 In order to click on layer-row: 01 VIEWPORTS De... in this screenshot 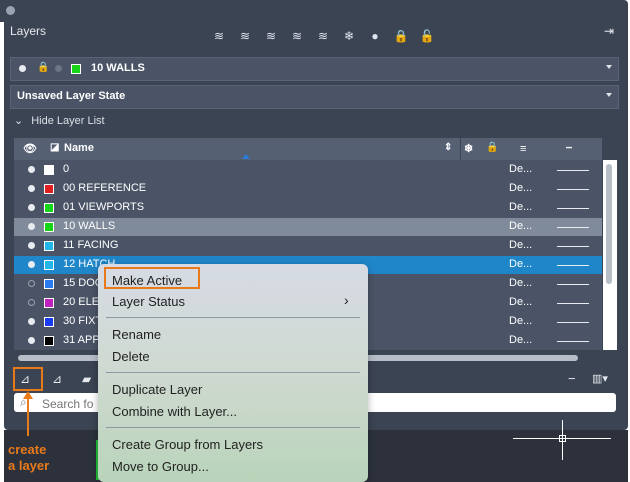, I will do `click(308, 208)`.